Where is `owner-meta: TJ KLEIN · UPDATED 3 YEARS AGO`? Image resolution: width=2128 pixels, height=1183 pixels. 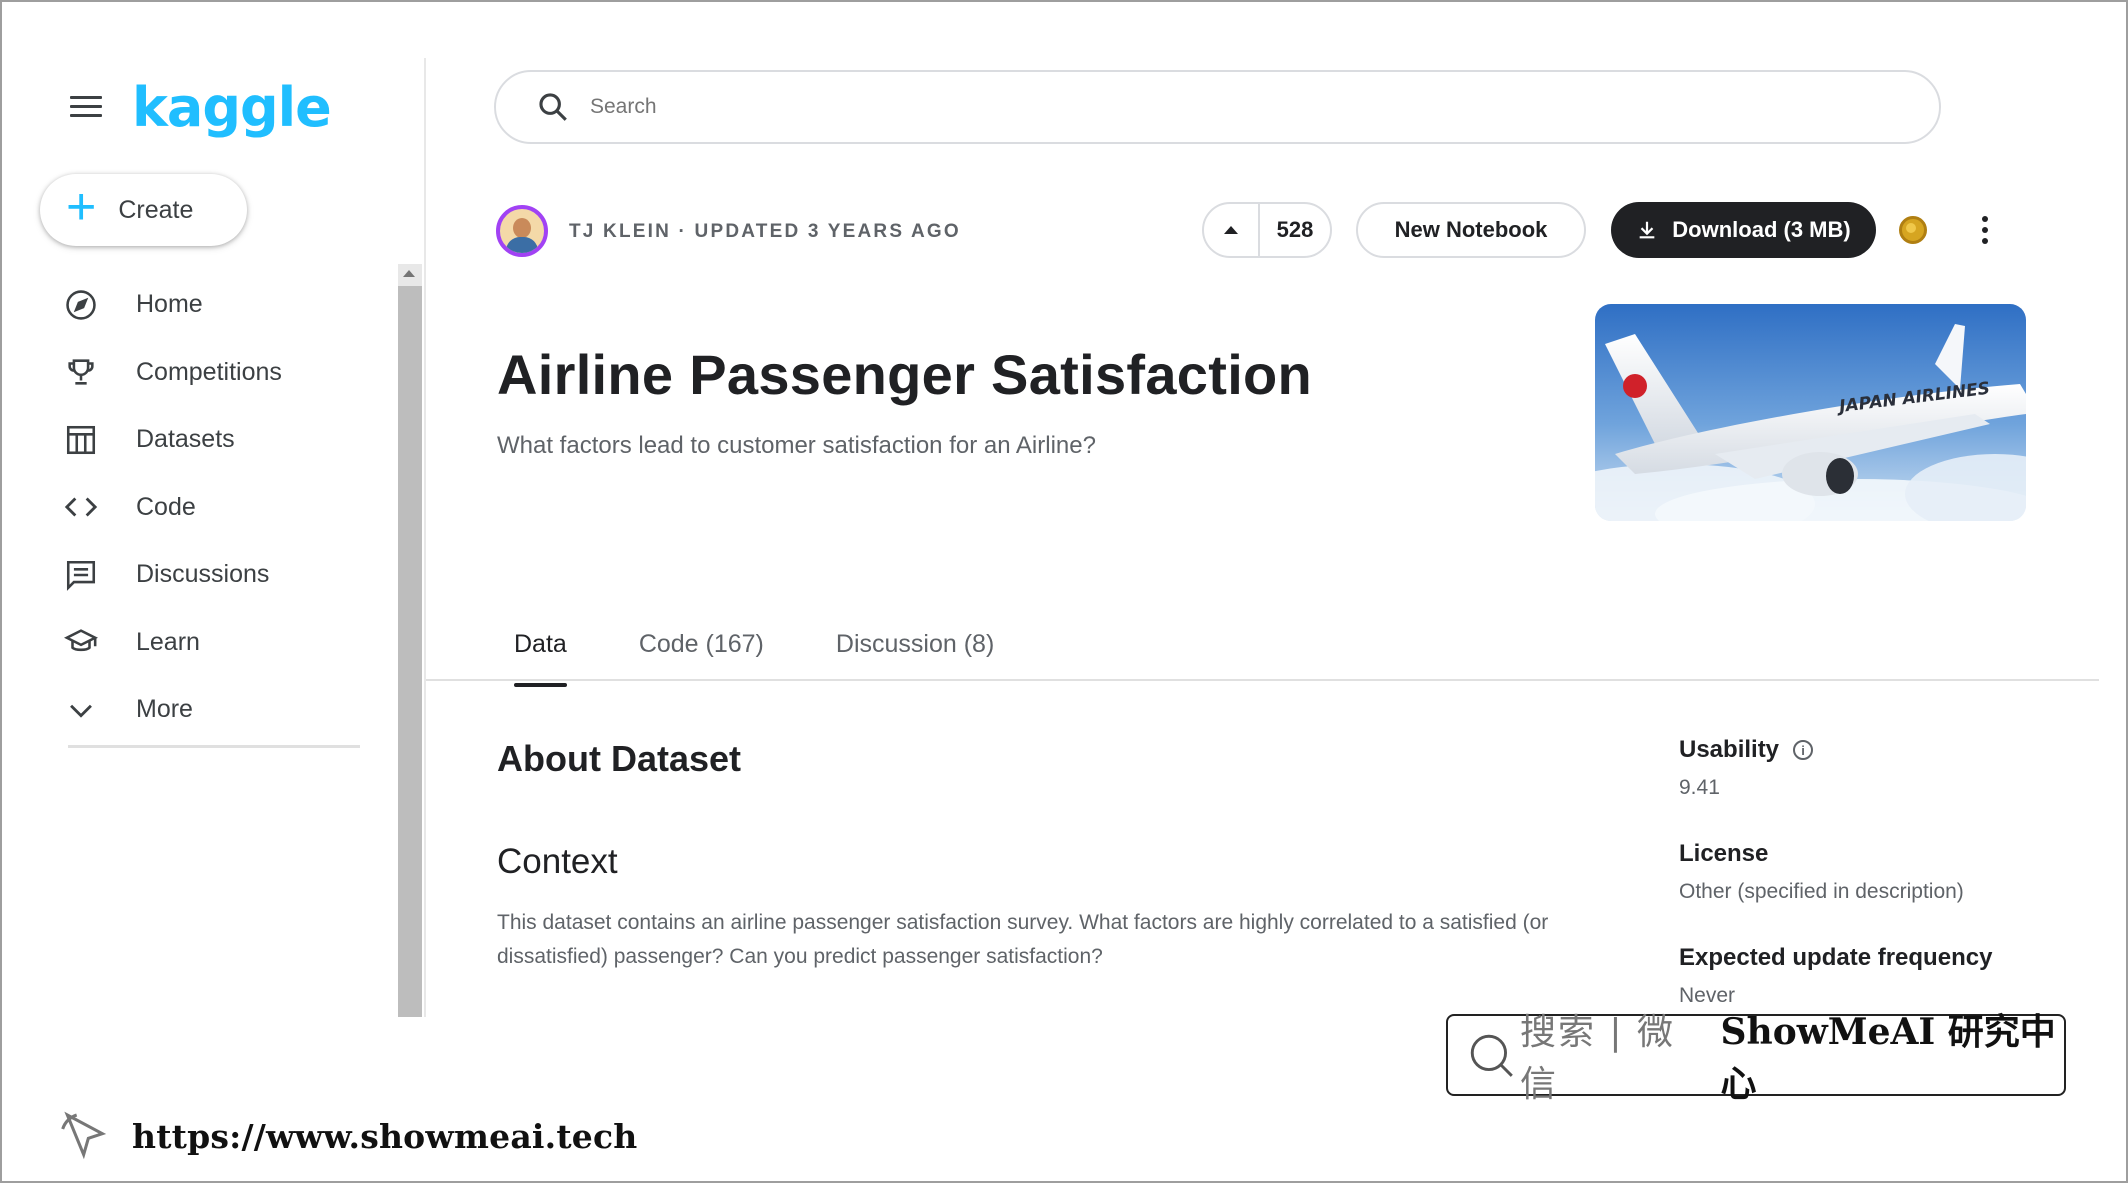
owner-meta: TJ KLEIN · UPDATED 3 YEARS AGO is located at coordinates (765, 232).